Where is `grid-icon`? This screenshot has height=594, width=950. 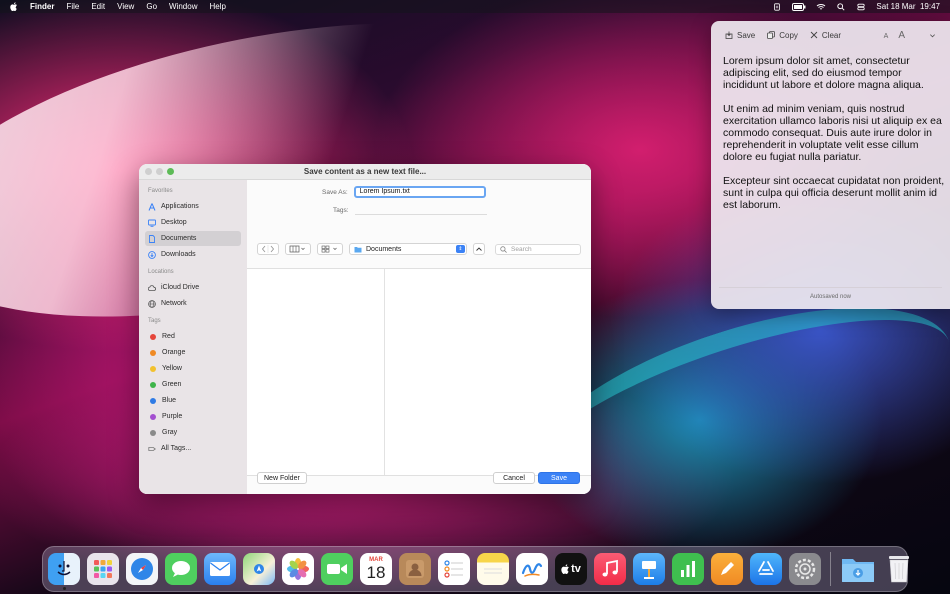 grid-icon is located at coordinates (329, 249).